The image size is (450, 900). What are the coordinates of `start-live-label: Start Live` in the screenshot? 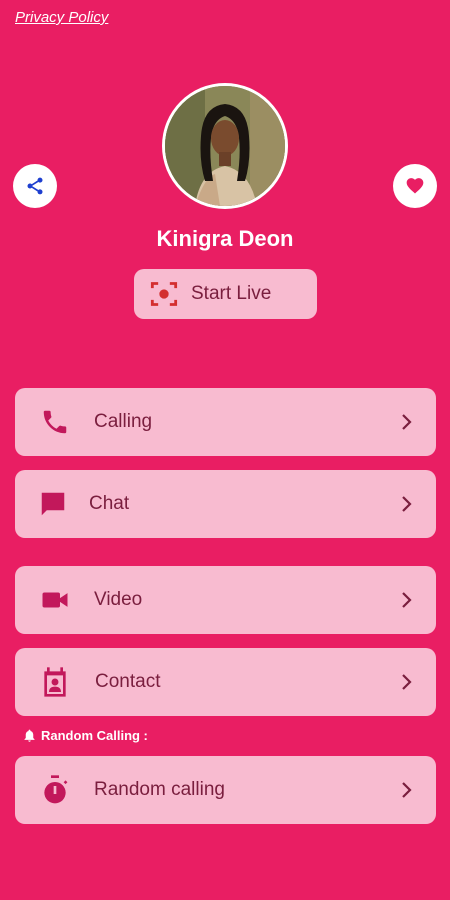 It's located at (231, 293).